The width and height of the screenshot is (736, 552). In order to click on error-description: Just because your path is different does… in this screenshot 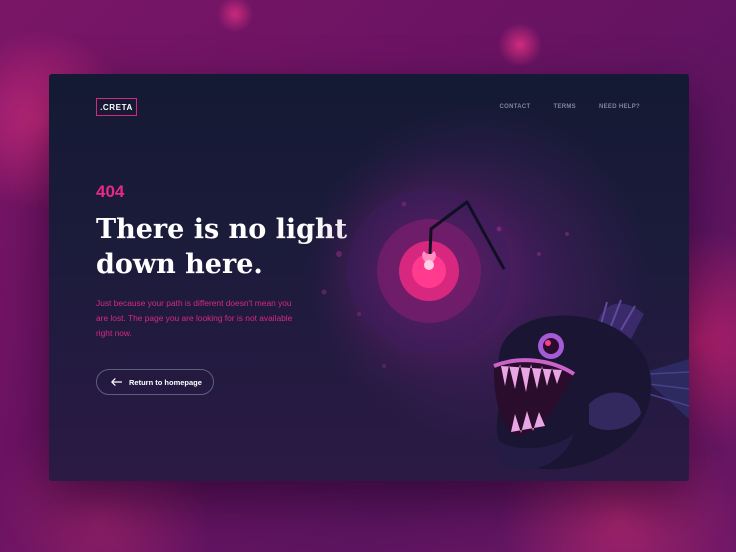, I will do `click(194, 318)`.